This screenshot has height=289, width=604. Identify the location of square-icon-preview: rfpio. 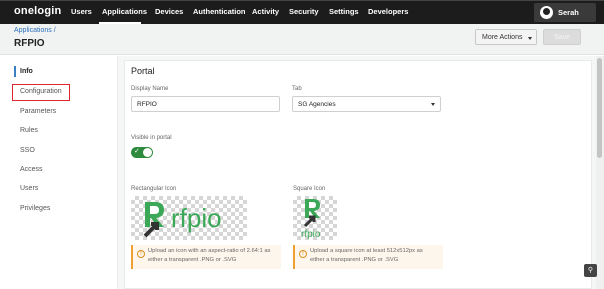
(315, 218).